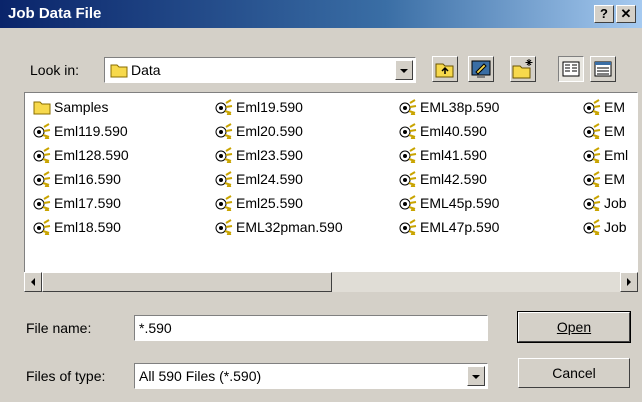 This screenshot has height=402, width=642. I want to click on files-of-type-value: All 590 Files (*.590), so click(200, 376).